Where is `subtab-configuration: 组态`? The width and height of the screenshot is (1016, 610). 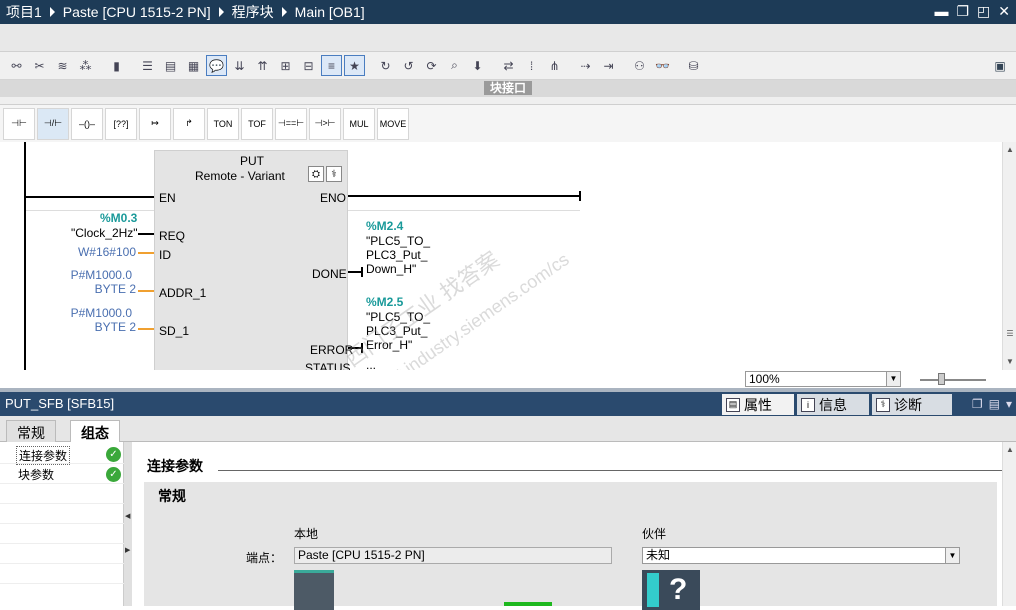
subtab-configuration: 组态 is located at coordinates (95, 431).